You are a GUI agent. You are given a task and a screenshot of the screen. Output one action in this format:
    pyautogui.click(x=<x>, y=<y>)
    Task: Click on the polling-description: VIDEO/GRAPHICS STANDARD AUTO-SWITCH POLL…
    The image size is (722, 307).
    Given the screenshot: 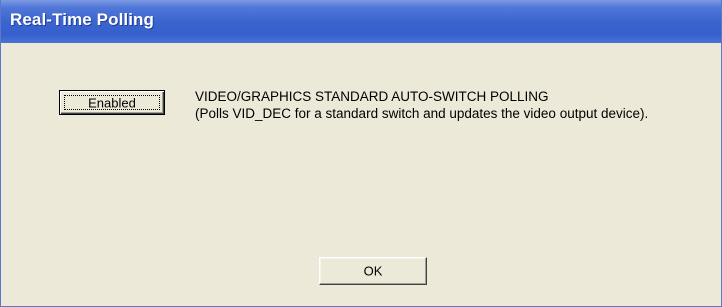 What is the action you would take?
    pyautogui.click(x=421, y=105)
    